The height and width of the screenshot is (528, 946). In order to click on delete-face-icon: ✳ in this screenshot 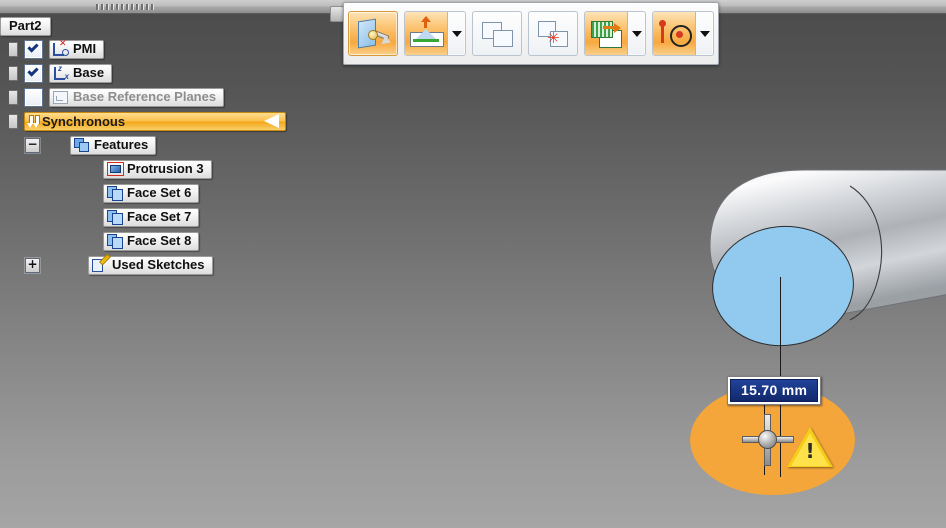, I will do `click(553, 34)`.